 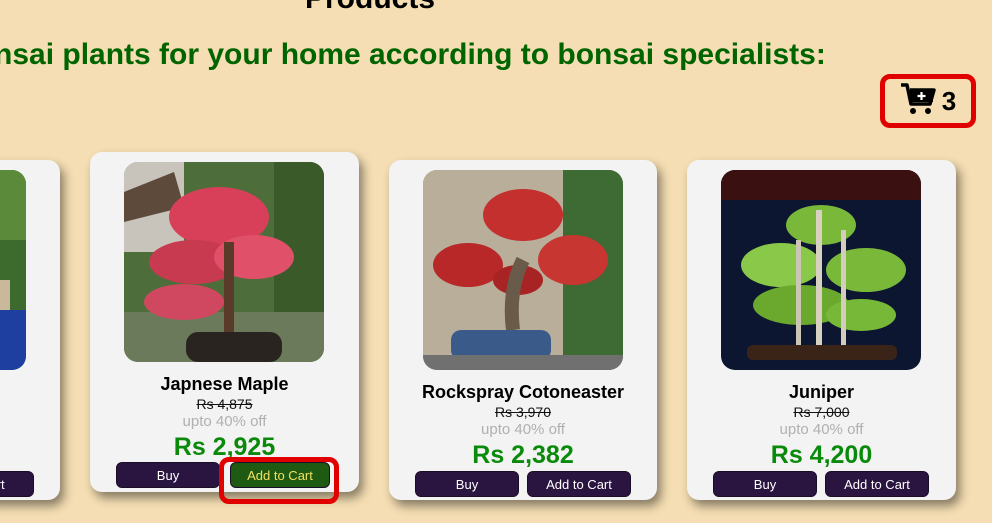 I want to click on section-title: Products, so click(x=370, y=8).